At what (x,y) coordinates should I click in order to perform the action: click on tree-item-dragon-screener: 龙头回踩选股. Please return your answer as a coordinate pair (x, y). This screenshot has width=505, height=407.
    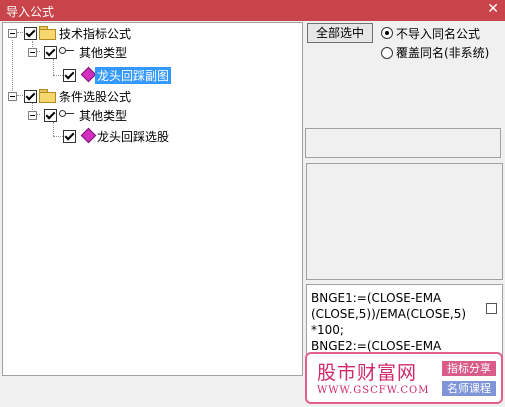
    Looking at the image, I should click on (148, 136).